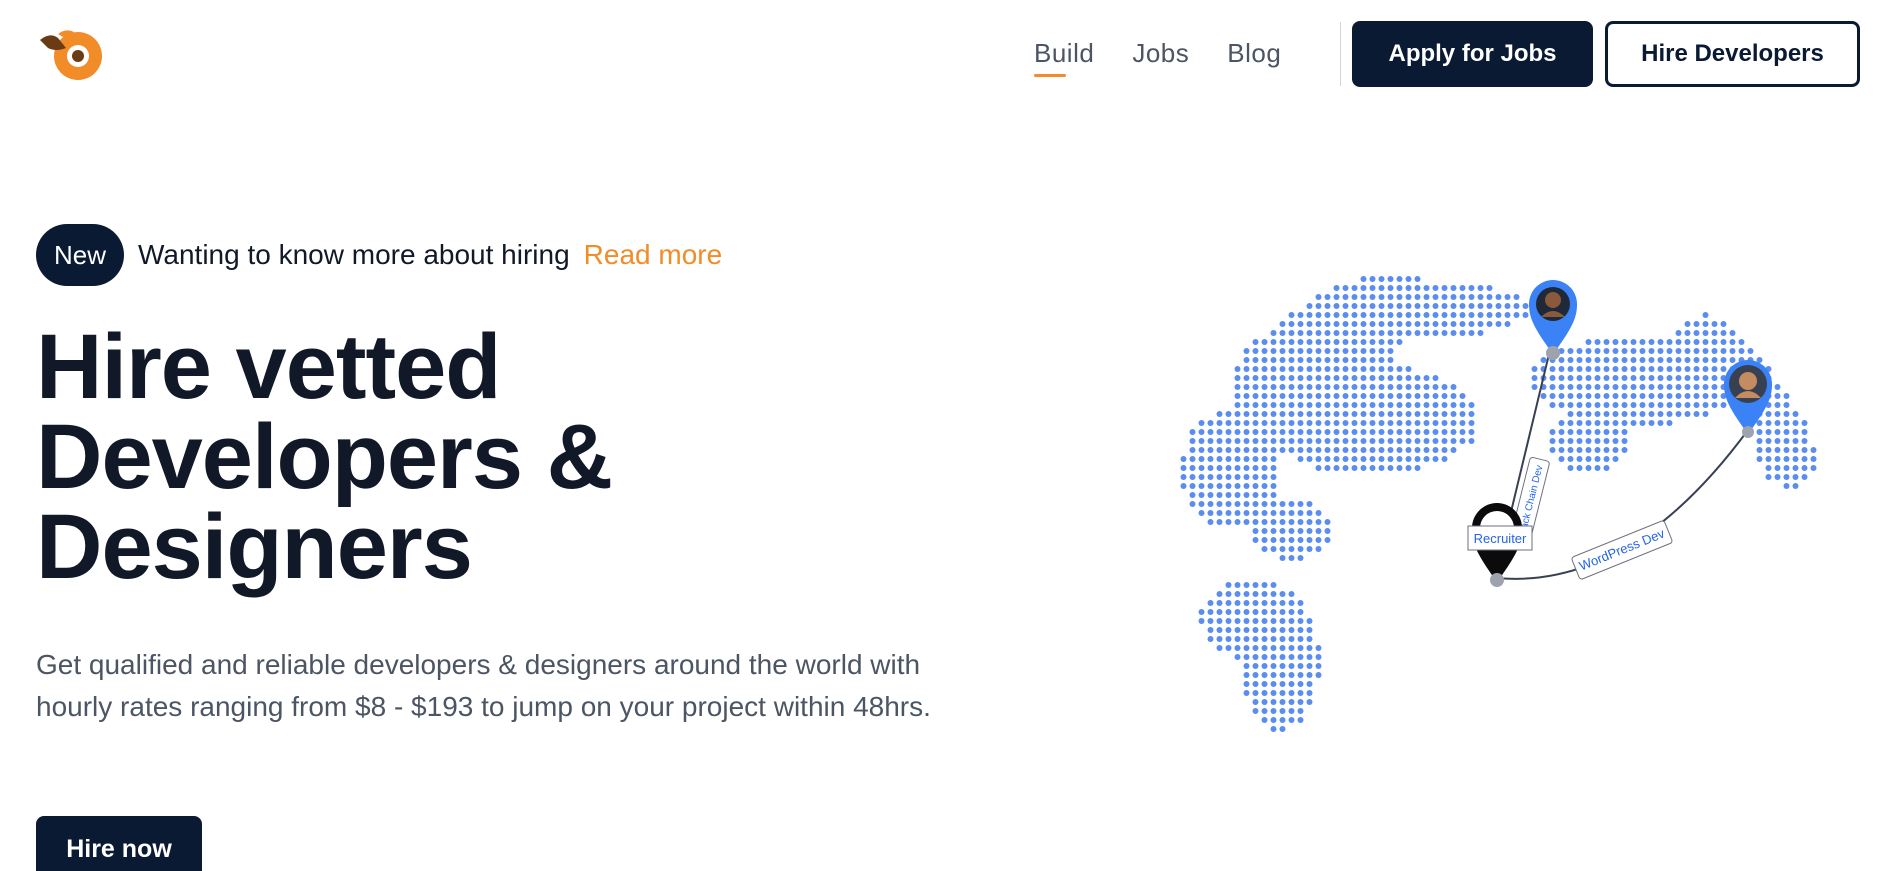  I want to click on nav-link-jobs: Jobs, so click(1160, 53).